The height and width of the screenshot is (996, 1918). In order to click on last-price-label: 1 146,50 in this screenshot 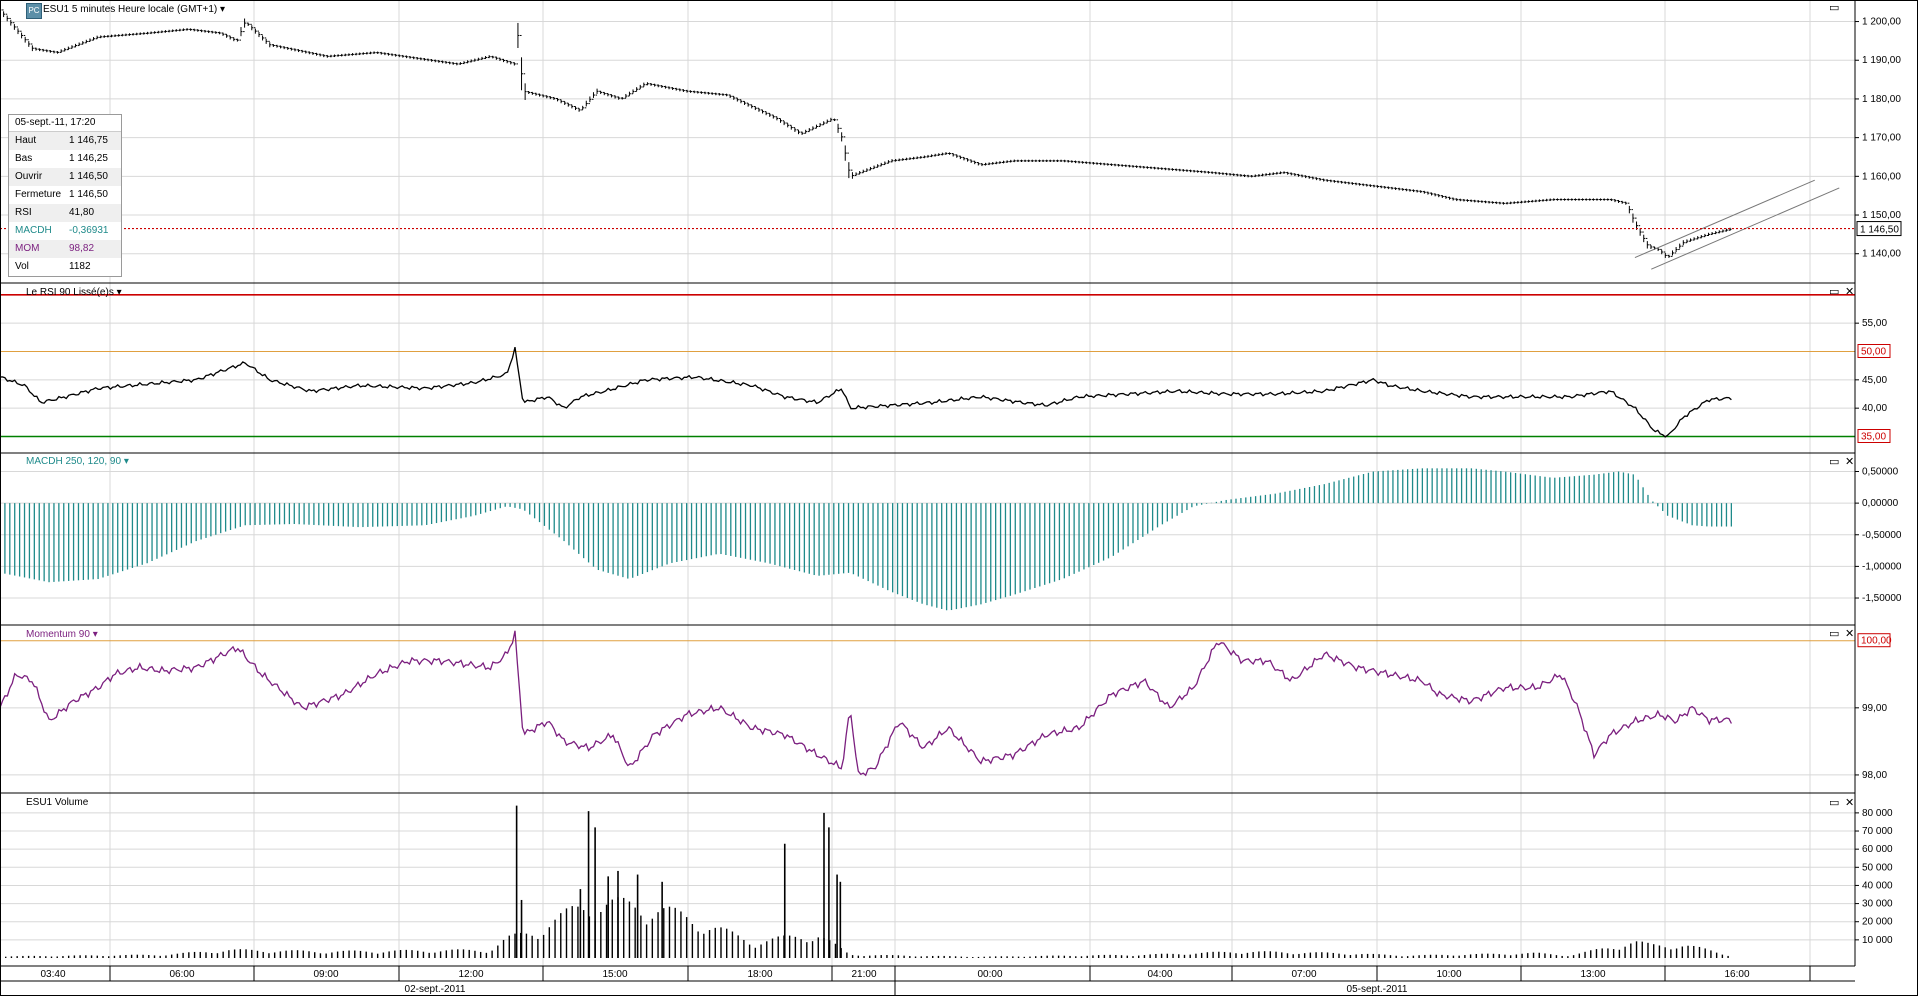, I will do `click(1879, 230)`.